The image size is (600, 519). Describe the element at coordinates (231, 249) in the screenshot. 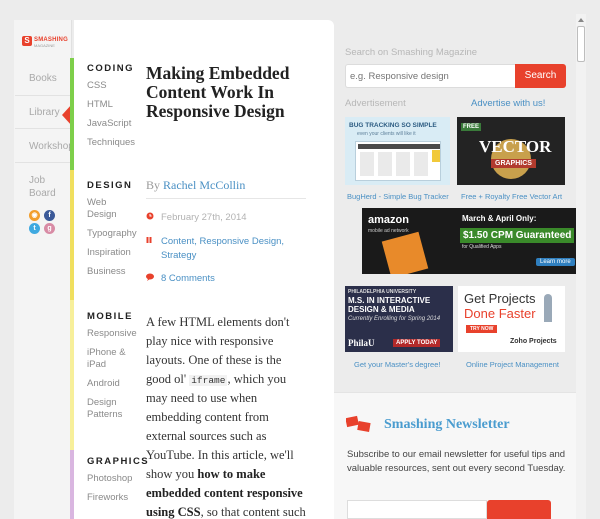

I see `article-tags: Content, Responsive Design, Strategy` at that location.